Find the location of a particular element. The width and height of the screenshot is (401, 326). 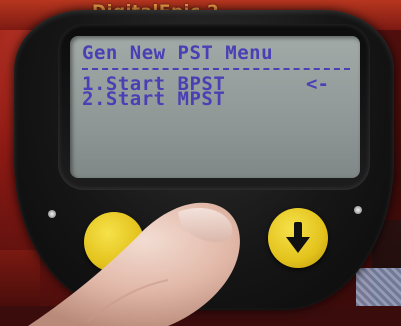

down-button is located at coordinates (298, 238).